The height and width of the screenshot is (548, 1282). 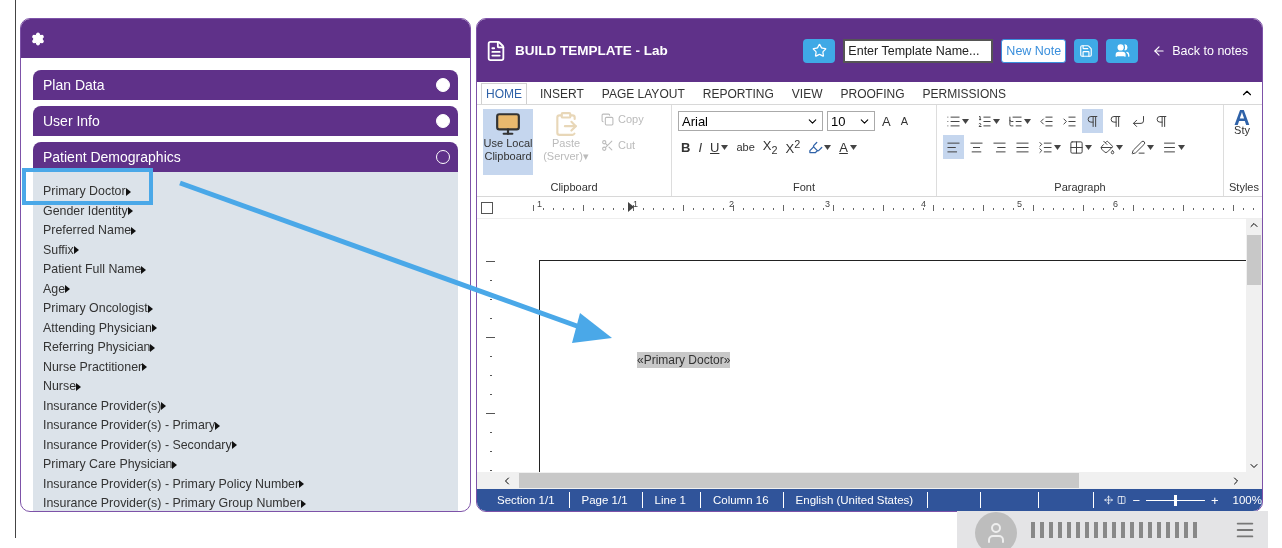 I want to click on align-left-icon, so click(x=953, y=147).